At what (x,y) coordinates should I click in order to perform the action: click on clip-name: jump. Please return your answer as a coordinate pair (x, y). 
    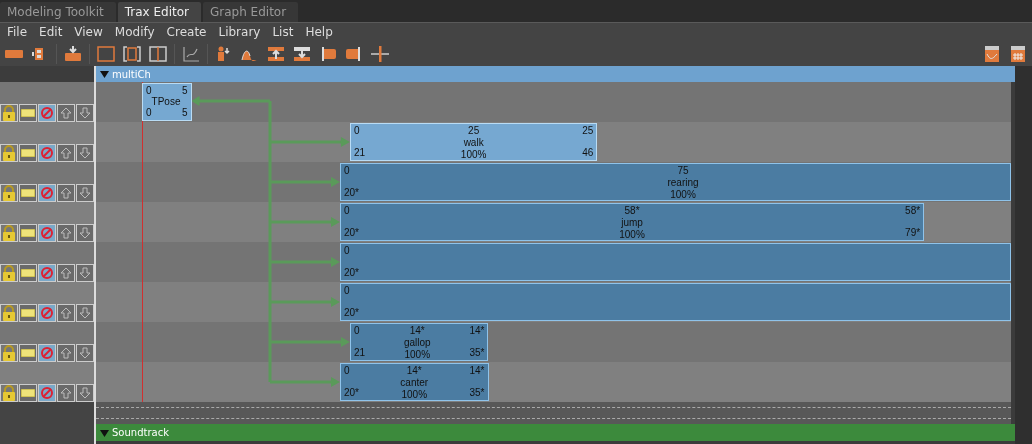
    Looking at the image, I should click on (632, 223).